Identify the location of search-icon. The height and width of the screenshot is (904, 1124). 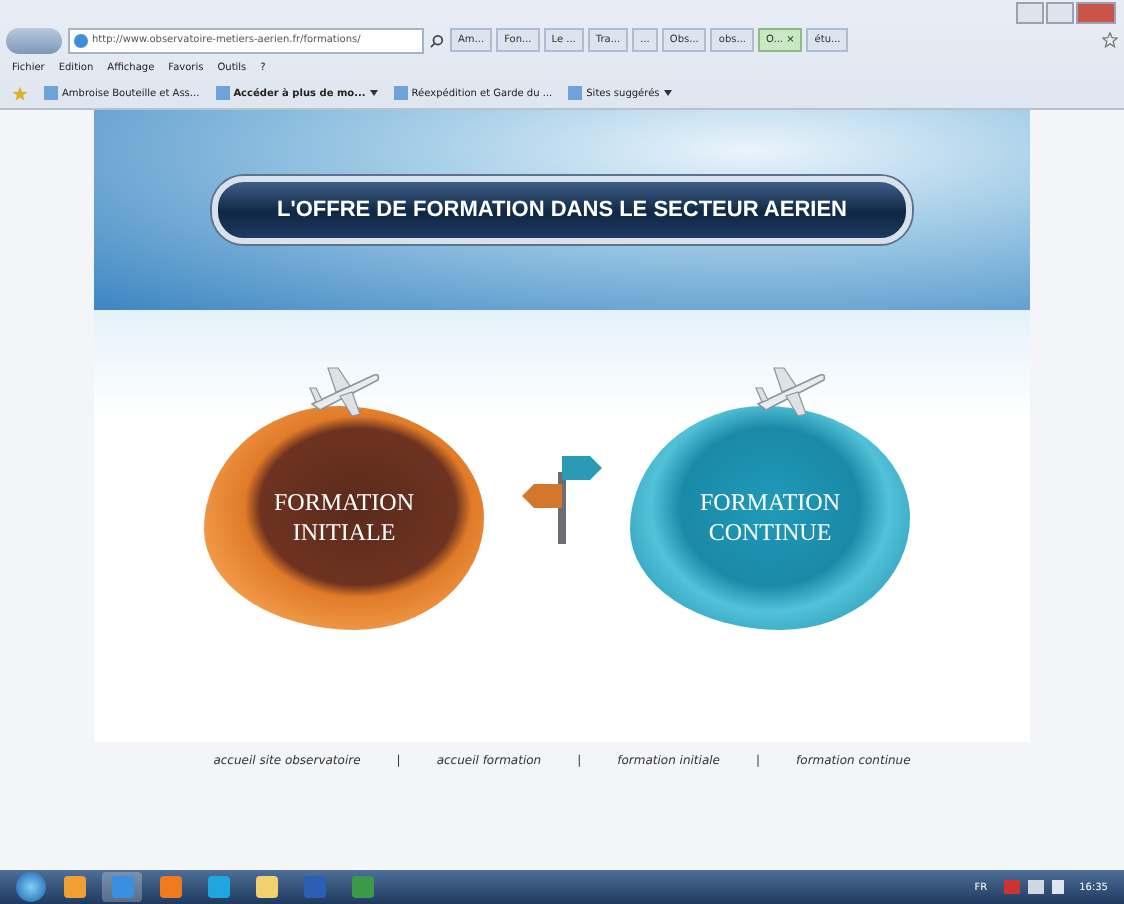
(437, 40).